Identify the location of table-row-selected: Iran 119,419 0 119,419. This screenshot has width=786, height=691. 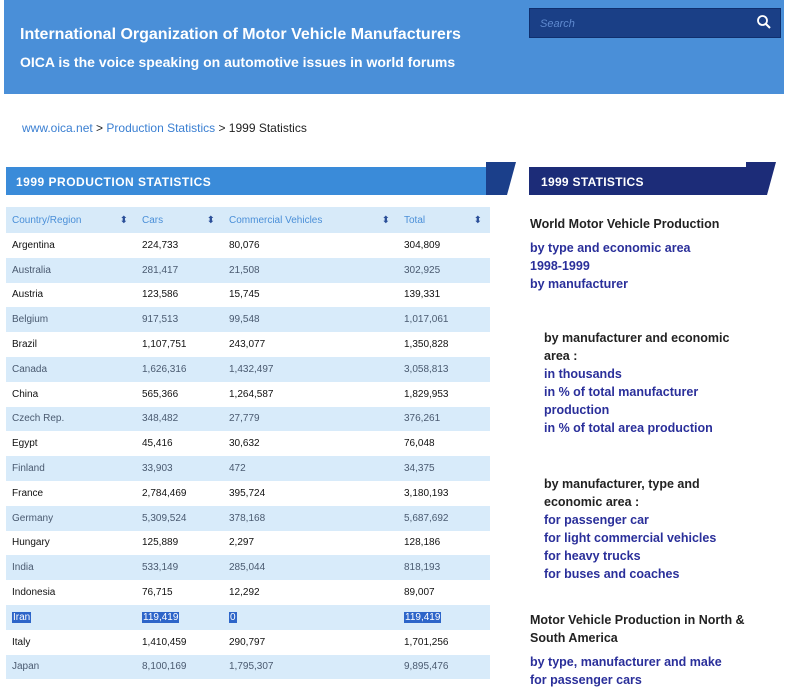
(248, 617).